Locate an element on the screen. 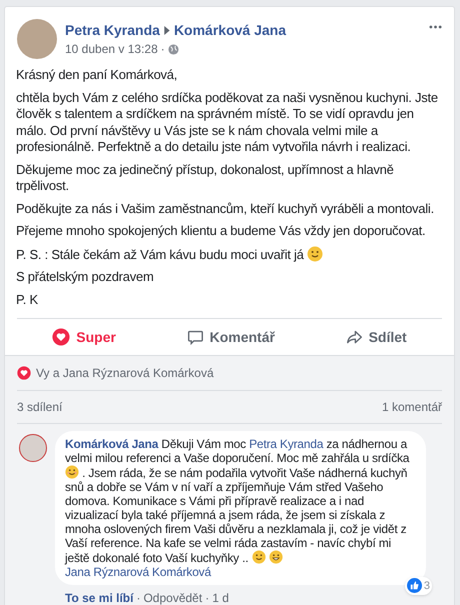  post-paragraph: Přejeme mnoho spokojených klientu a budeme Vás vždy jen doporučovat. is located at coordinates (221, 231).